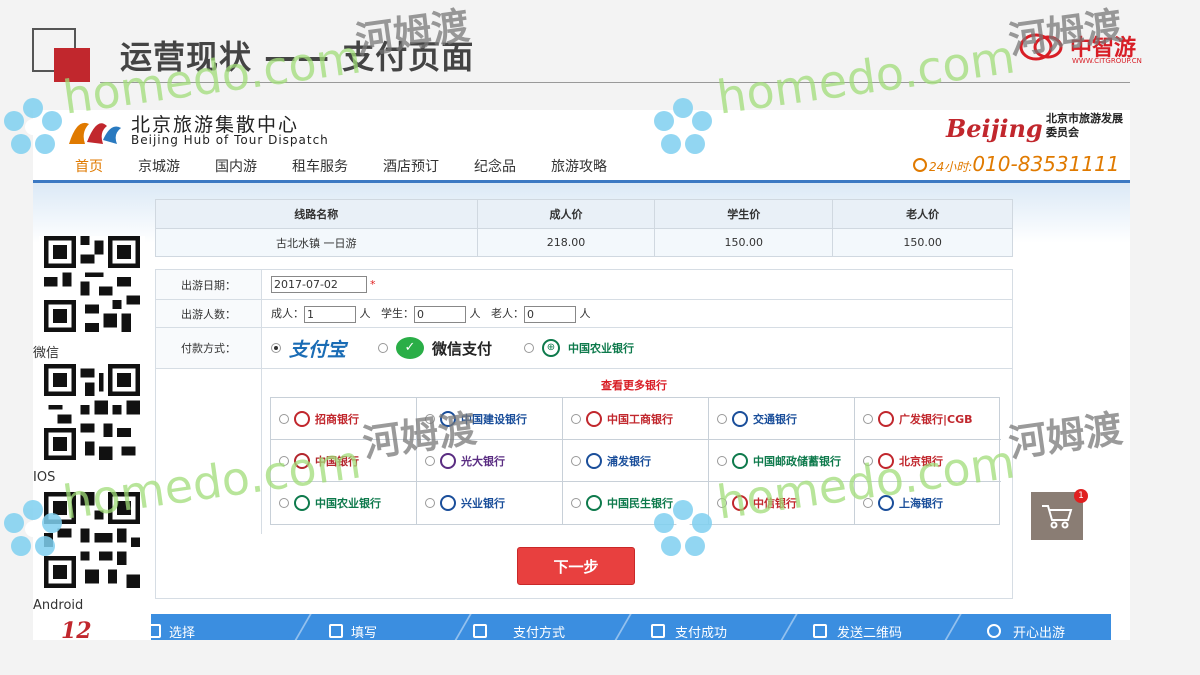  What do you see at coordinates (336, 631) in the screenshot?
I see `pen-icon` at bounding box center [336, 631].